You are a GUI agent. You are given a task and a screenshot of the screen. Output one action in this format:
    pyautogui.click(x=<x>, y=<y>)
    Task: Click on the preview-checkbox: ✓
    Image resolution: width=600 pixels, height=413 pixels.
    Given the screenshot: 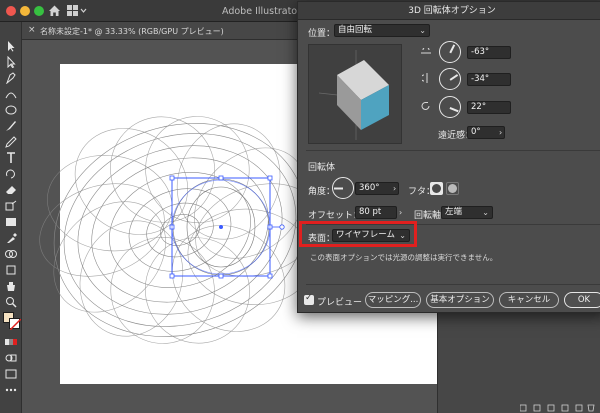 What is the action you would take?
    pyautogui.click(x=309, y=299)
    